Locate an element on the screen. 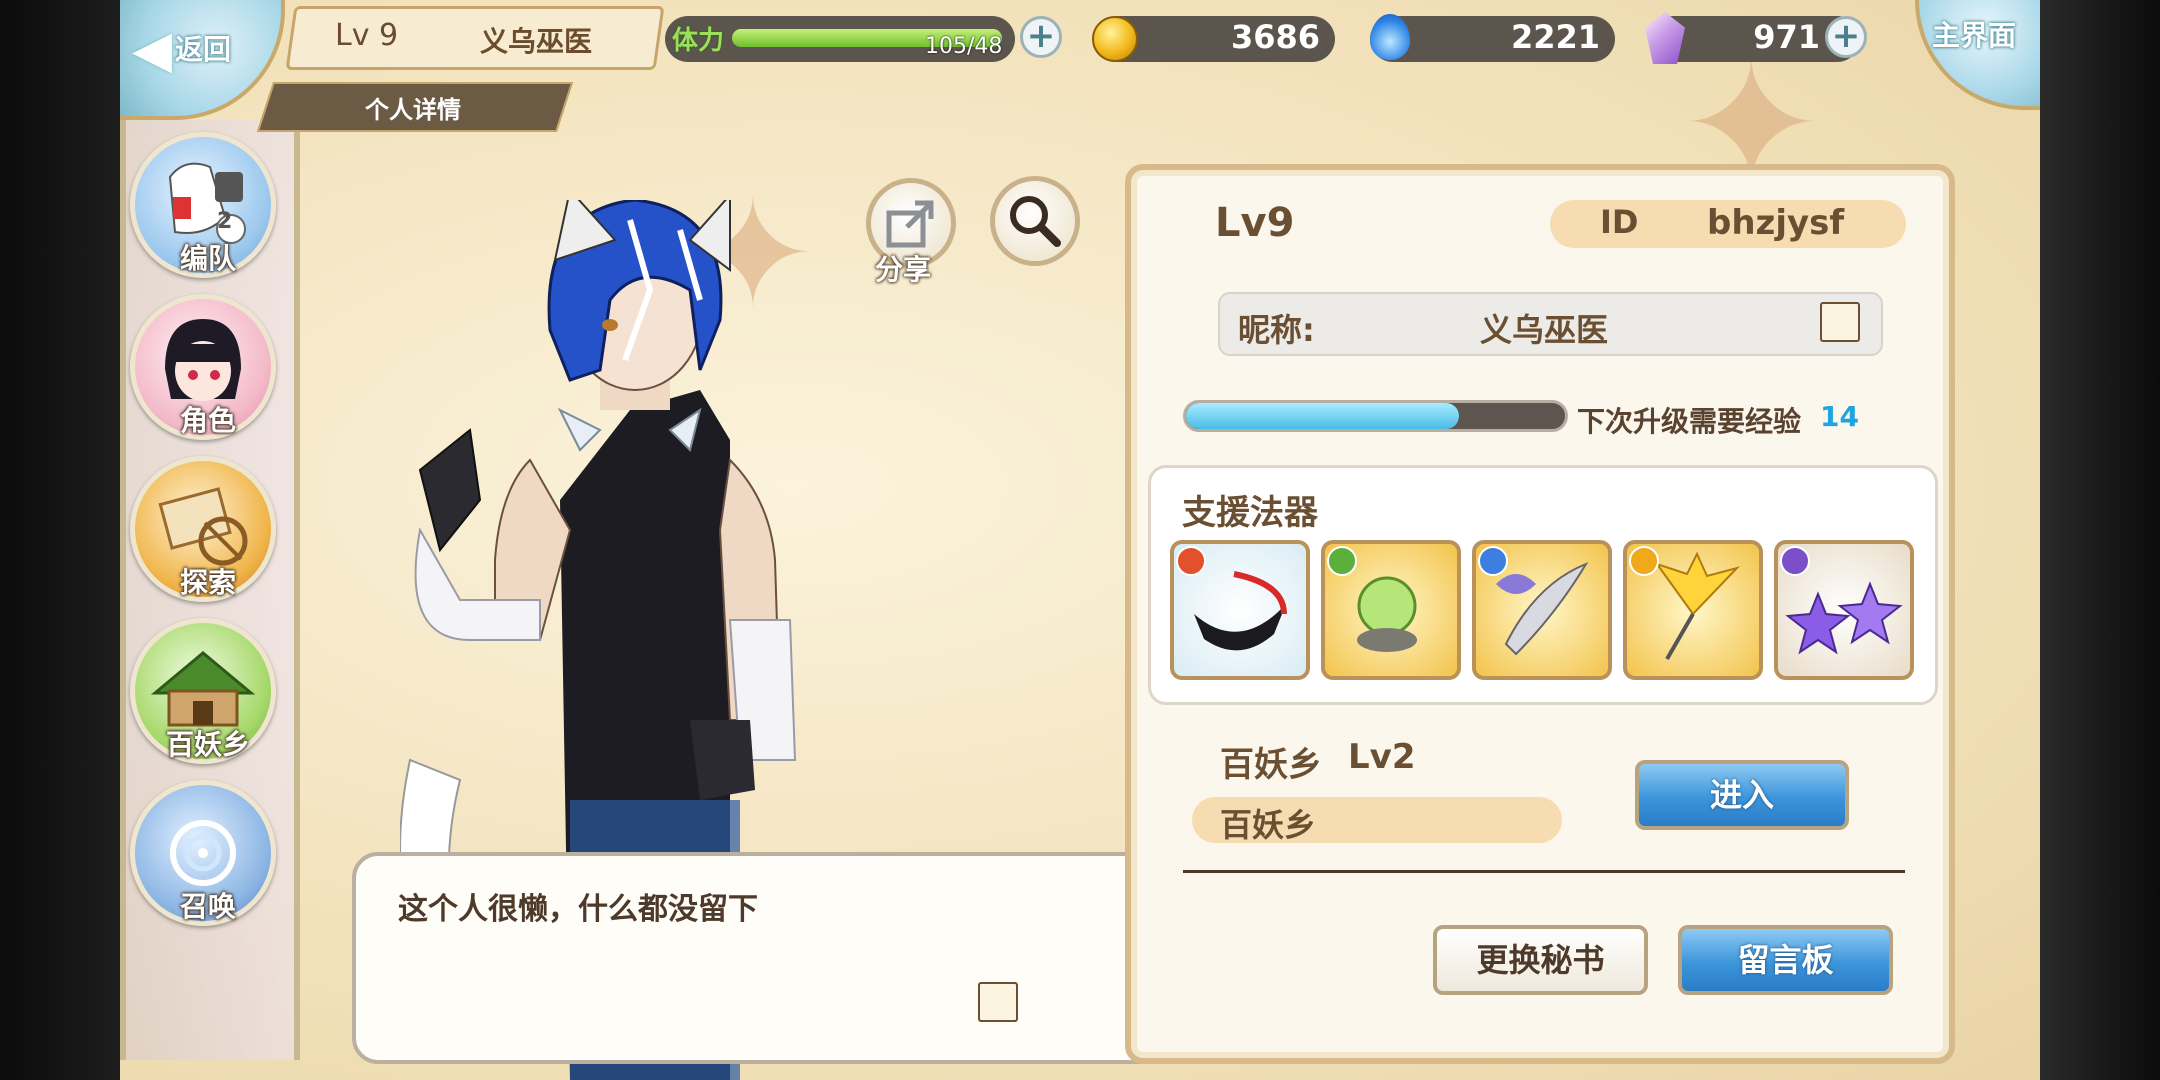 This screenshot has width=2160, height=1080. water-element-icon is located at coordinates (1493, 561).